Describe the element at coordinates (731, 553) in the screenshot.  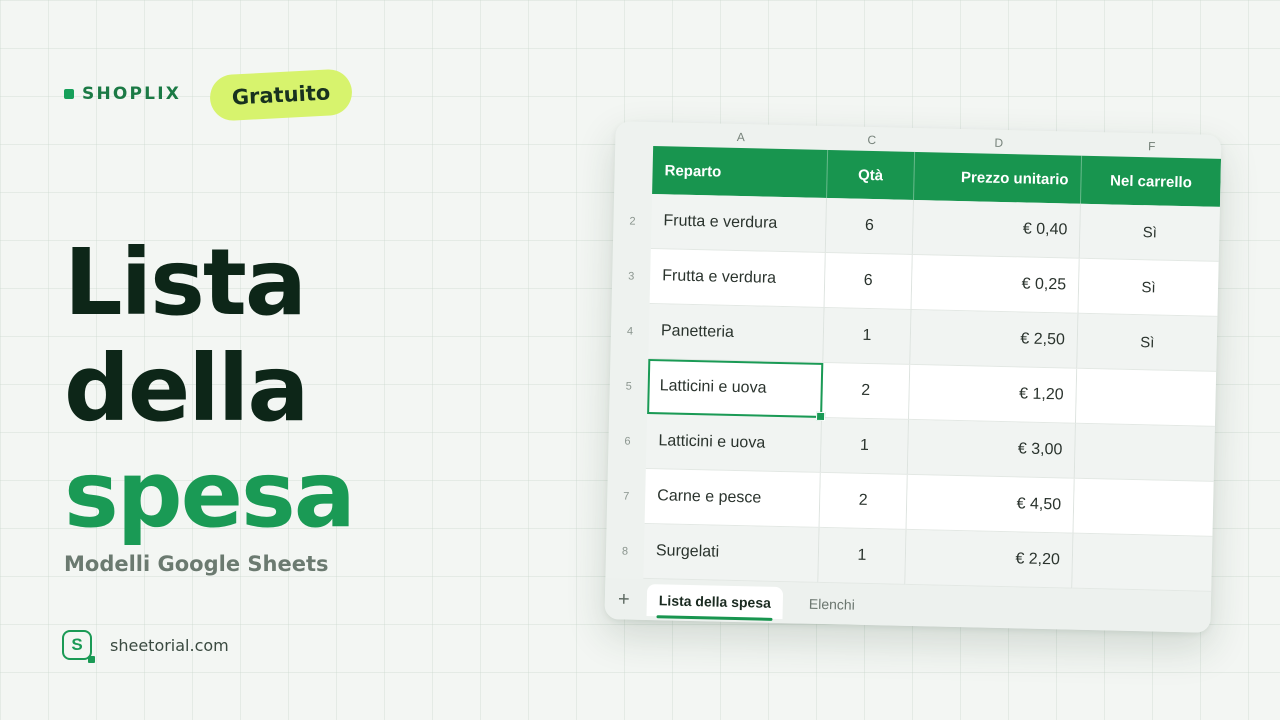
I see `cell-reparto: Surgelati` at that location.